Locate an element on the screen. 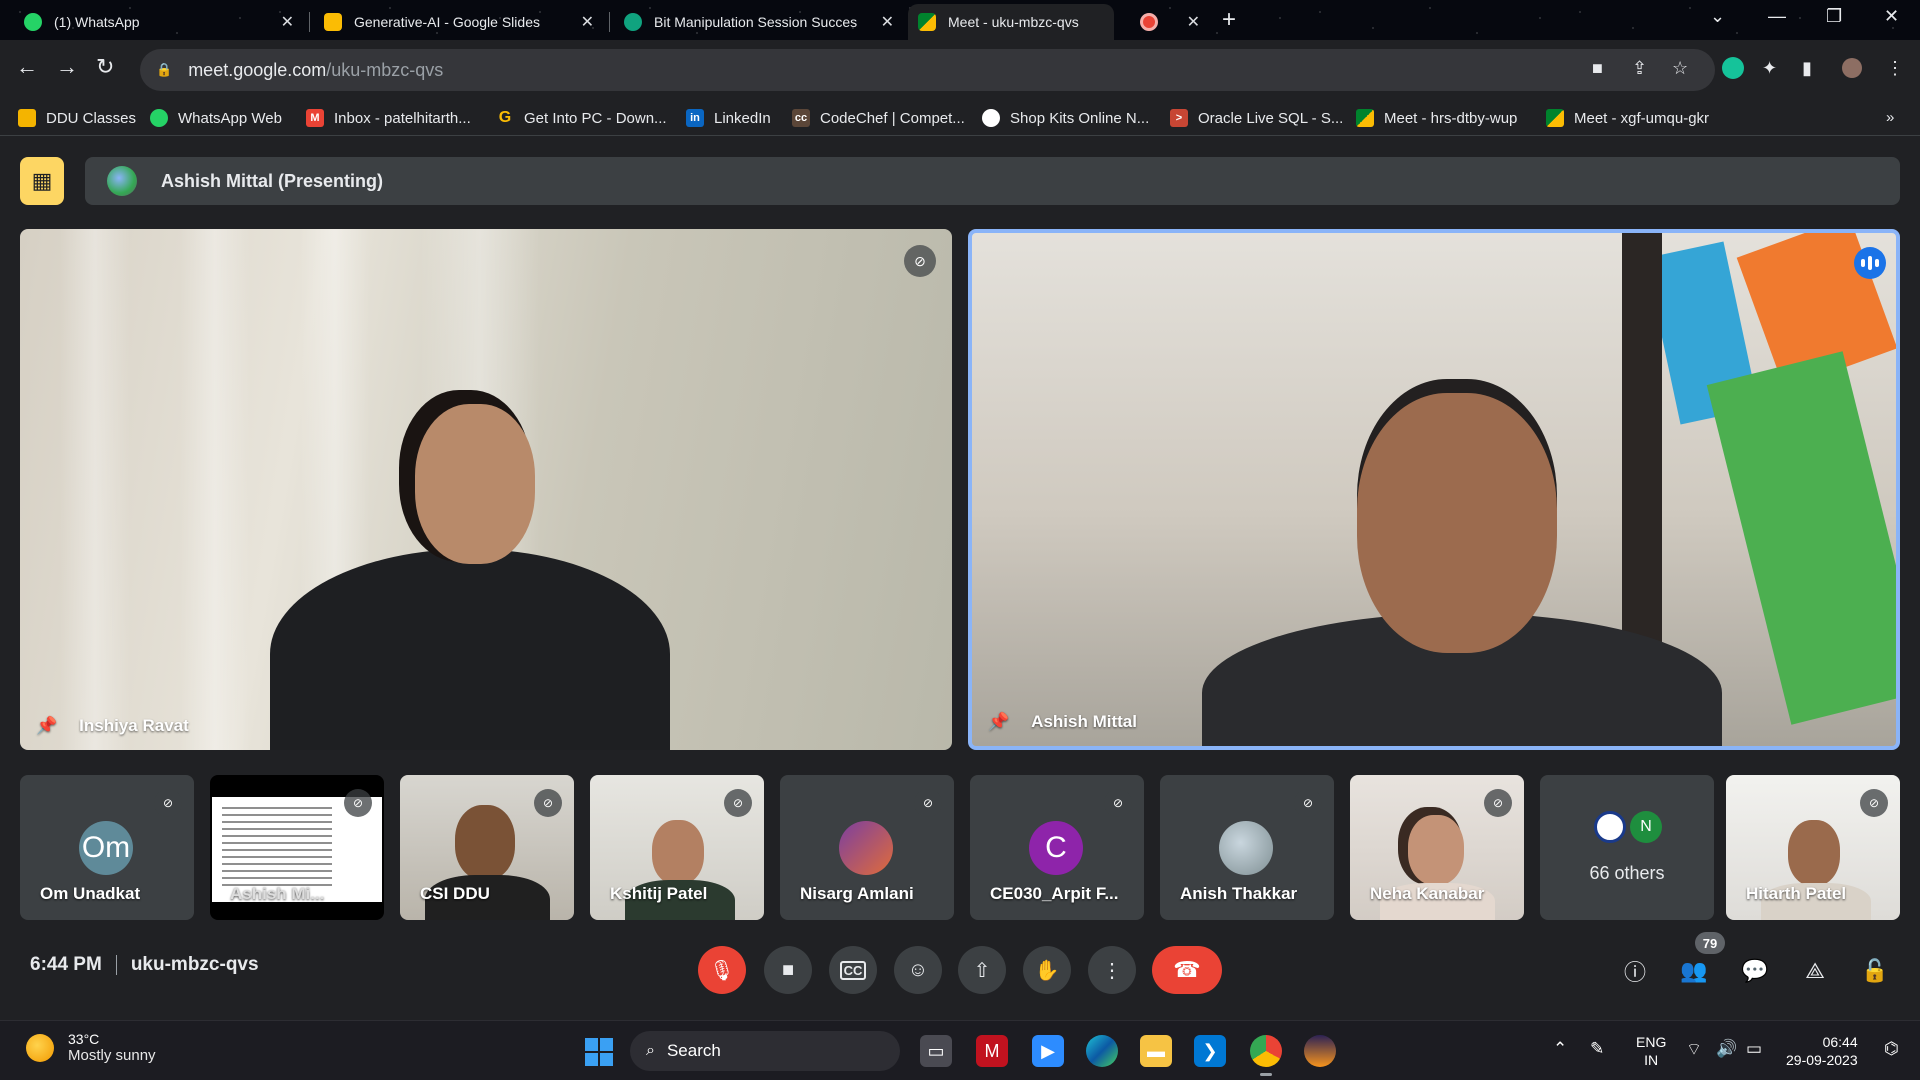 This screenshot has width=1920, height=1080. input-language: ENG IN is located at coordinates (1651, 1051).